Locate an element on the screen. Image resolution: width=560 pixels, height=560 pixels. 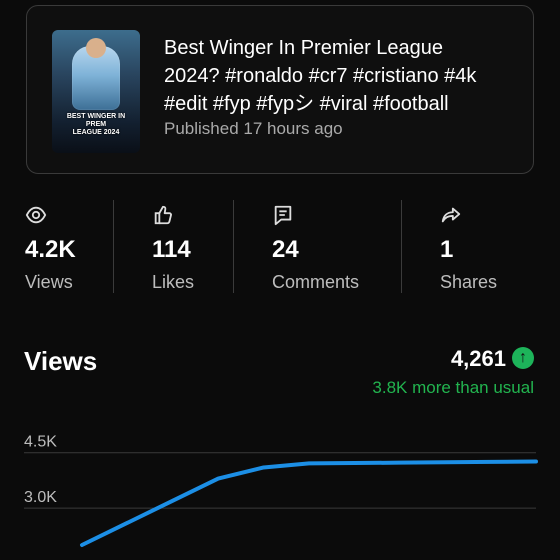
eye-icon is located at coordinates (36, 215).